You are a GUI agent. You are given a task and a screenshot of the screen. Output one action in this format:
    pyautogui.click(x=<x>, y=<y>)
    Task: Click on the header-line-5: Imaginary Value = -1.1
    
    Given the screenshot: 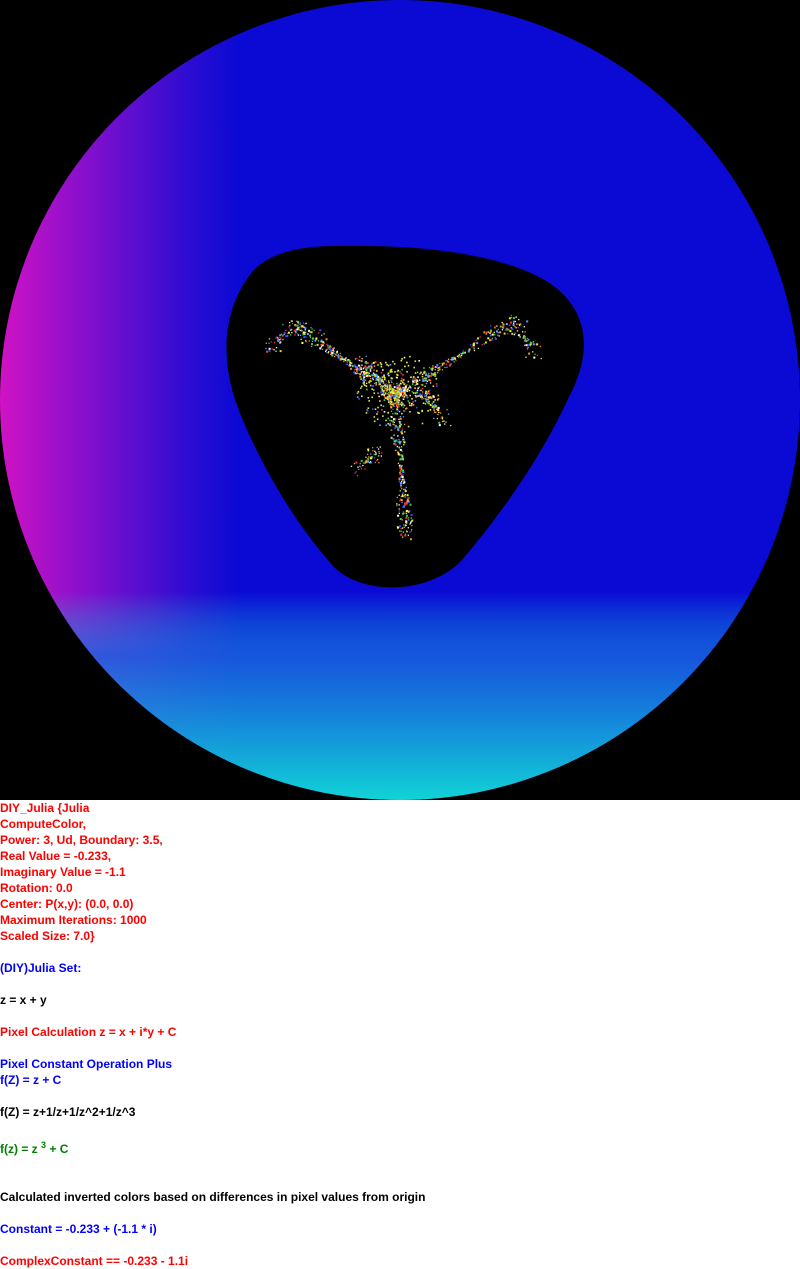 What is the action you would take?
    pyautogui.click(x=63, y=872)
    